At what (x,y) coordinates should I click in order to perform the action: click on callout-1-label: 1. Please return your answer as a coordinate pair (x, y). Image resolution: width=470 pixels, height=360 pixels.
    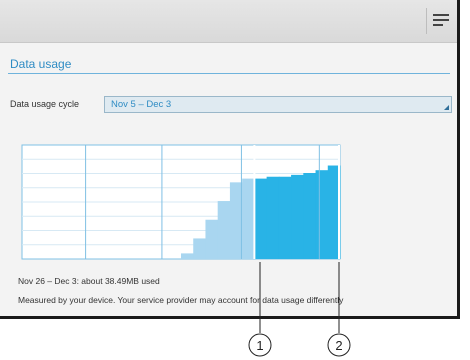
    Looking at the image, I should click on (259, 345).